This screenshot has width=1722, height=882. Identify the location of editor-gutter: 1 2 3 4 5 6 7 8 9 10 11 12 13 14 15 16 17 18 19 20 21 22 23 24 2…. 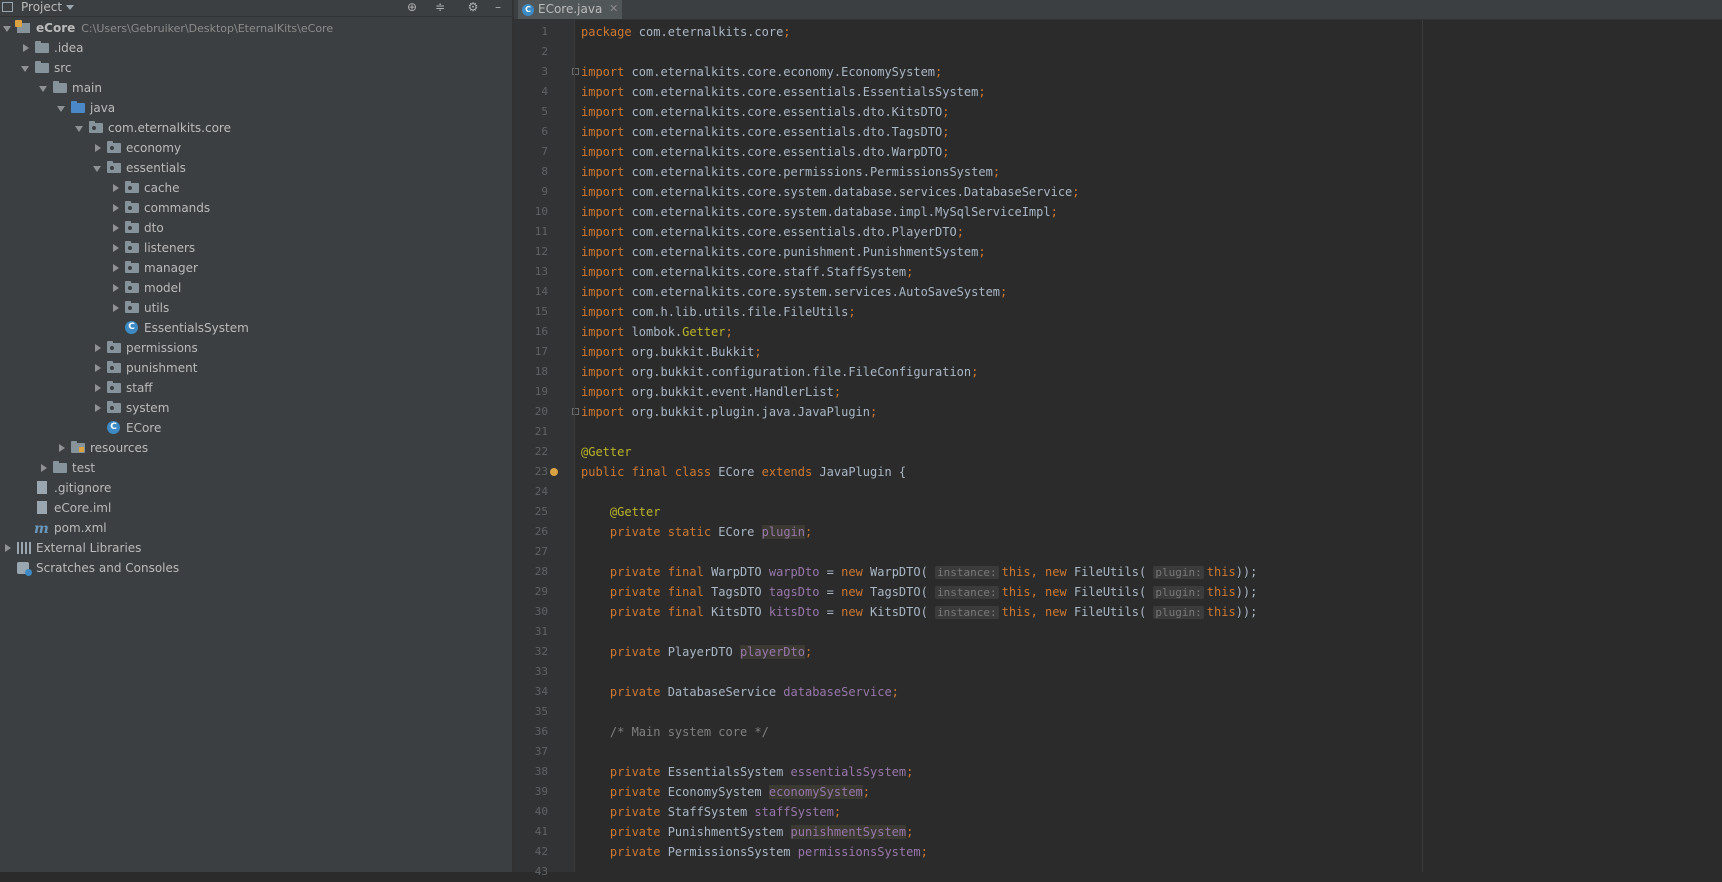
(546, 449).